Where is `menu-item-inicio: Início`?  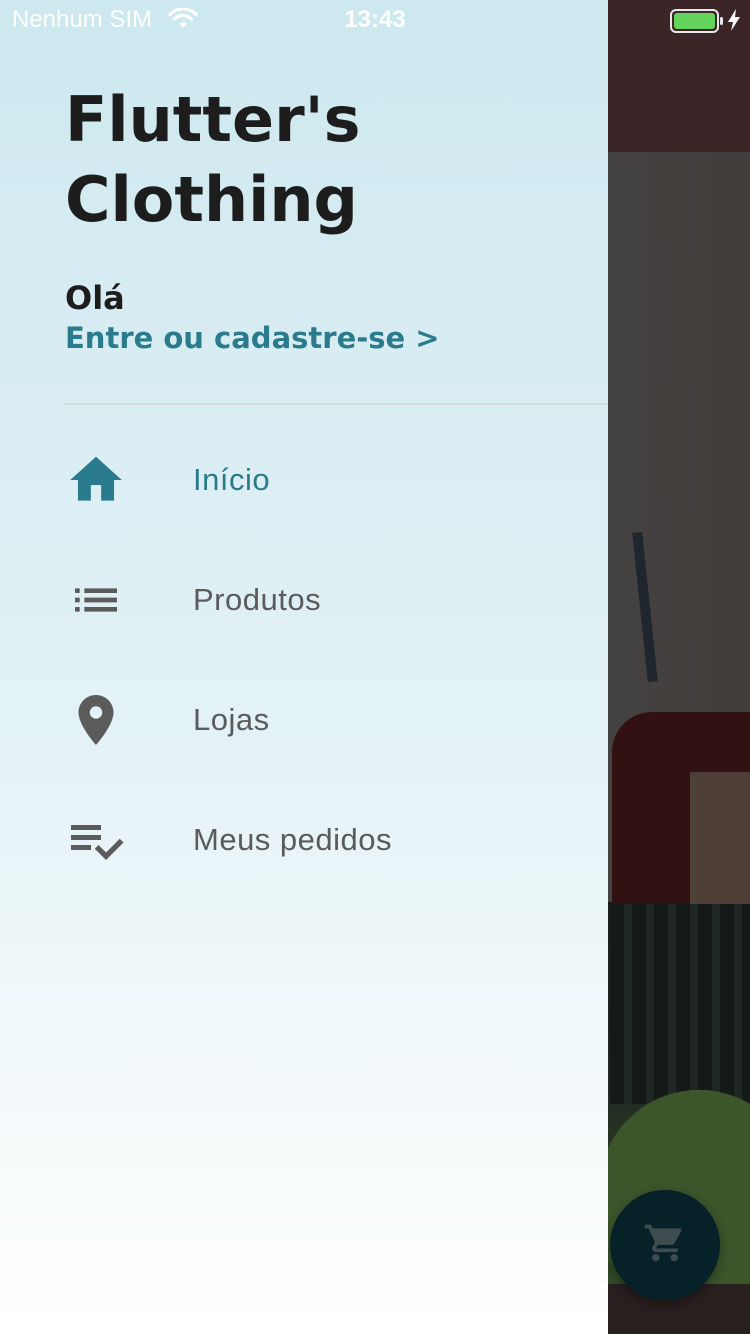
menu-item-inicio: Início is located at coordinates (304, 480).